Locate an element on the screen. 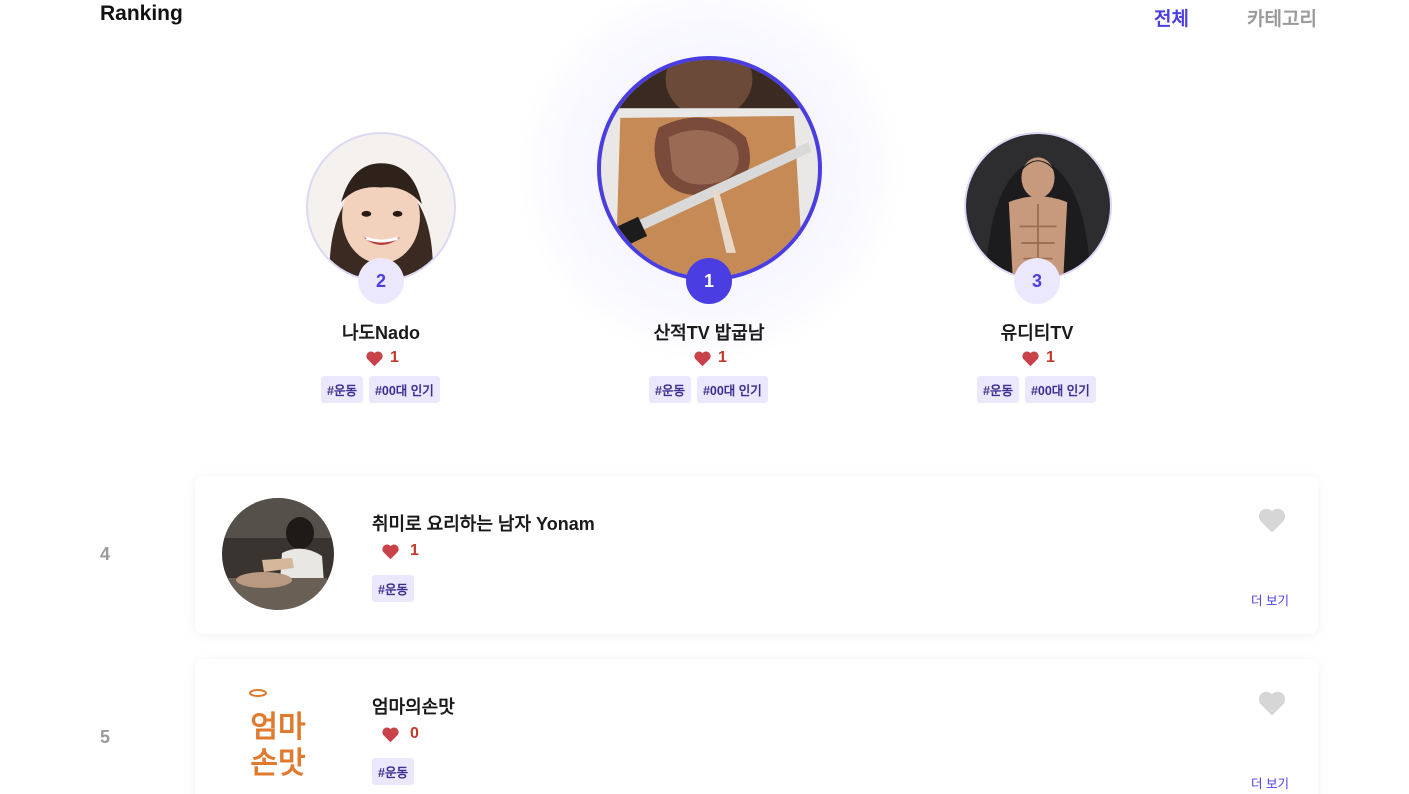  ranking-card: 엄마 손맛 엄마의손맛 0 #운동 더 보기 is located at coordinates (756, 726).